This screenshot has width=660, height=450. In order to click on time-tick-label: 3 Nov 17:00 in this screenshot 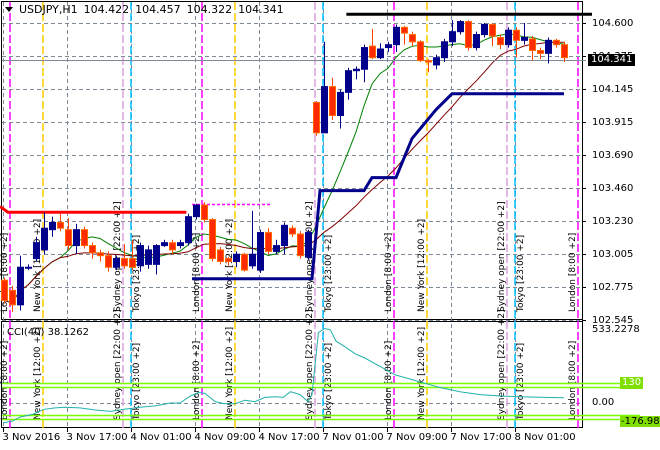, I will do `click(97, 437)`.